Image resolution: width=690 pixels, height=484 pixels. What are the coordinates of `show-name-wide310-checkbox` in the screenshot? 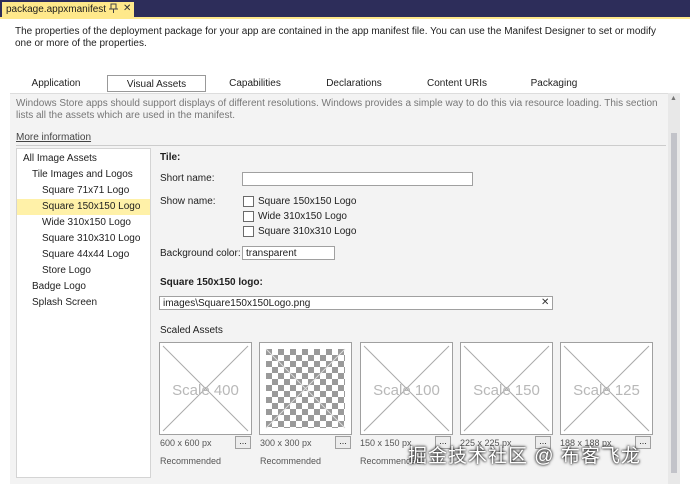 It's located at (248, 216).